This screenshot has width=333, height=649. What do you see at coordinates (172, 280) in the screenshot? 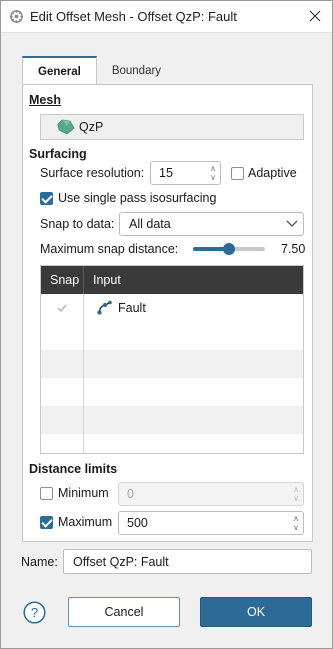
I see `table-header: Snap Input` at bounding box center [172, 280].